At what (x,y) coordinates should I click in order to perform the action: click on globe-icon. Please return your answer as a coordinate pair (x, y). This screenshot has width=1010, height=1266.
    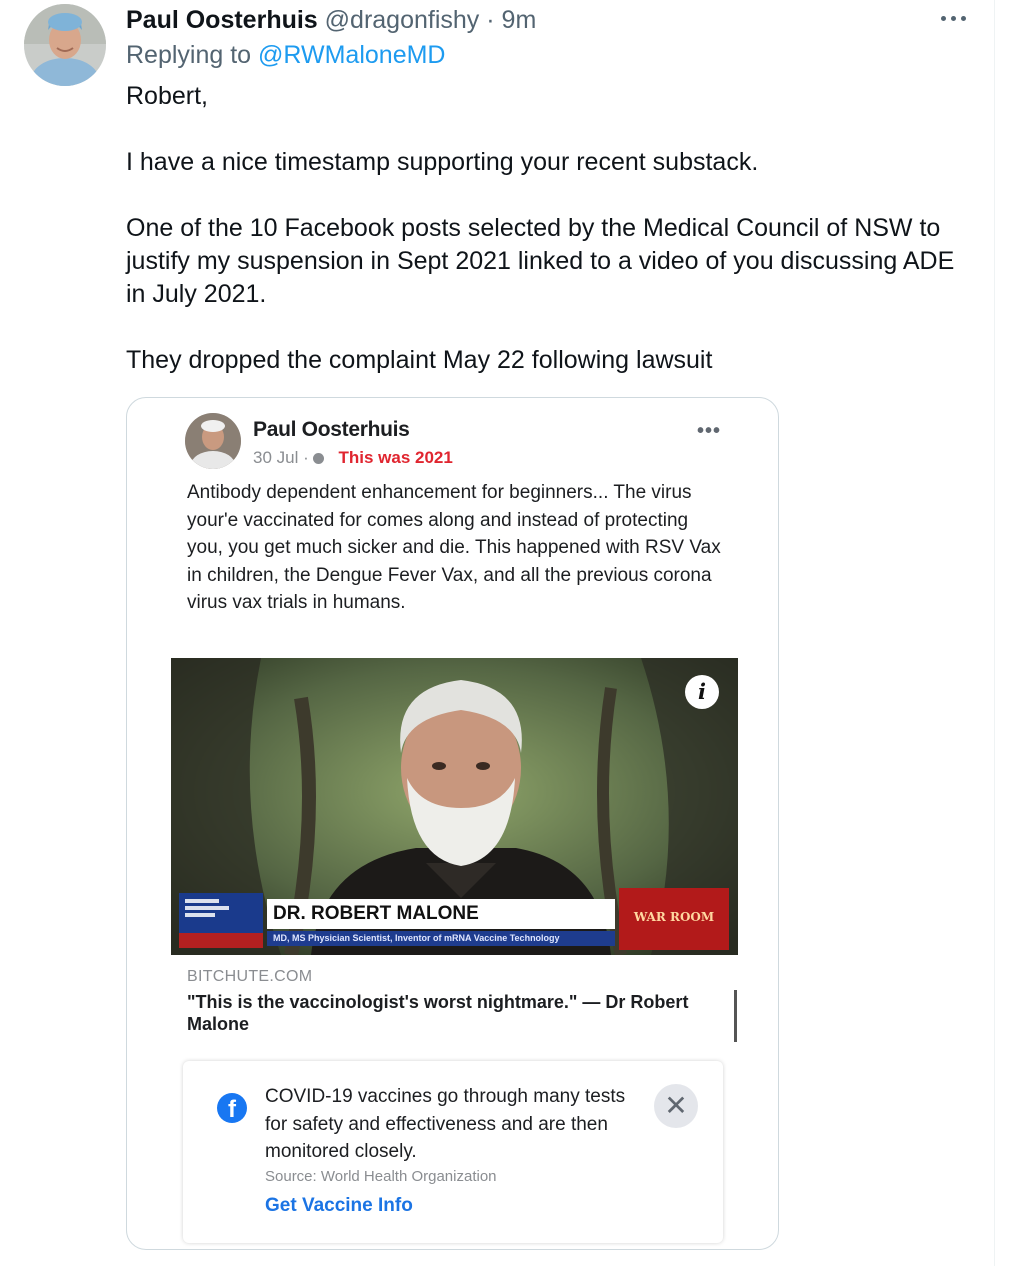
    Looking at the image, I should click on (318, 458).